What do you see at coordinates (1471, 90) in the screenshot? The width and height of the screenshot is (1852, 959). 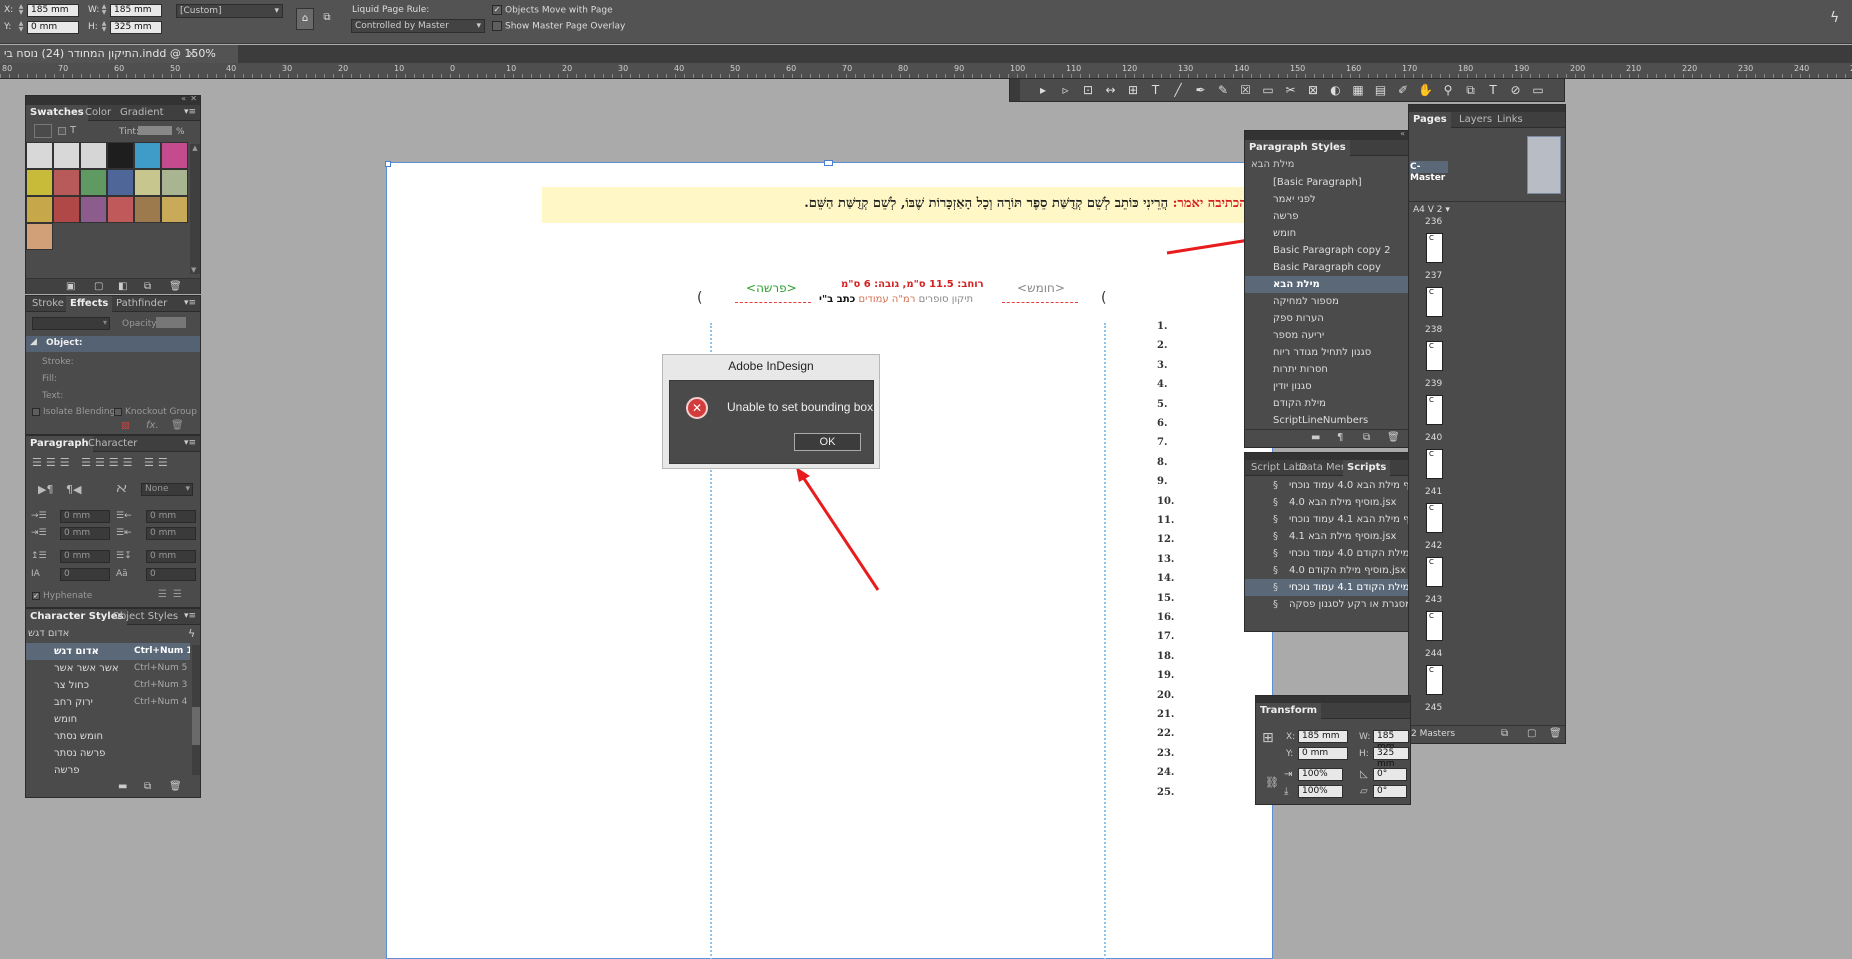 I see `tool-button: ⧉` at bounding box center [1471, 90].